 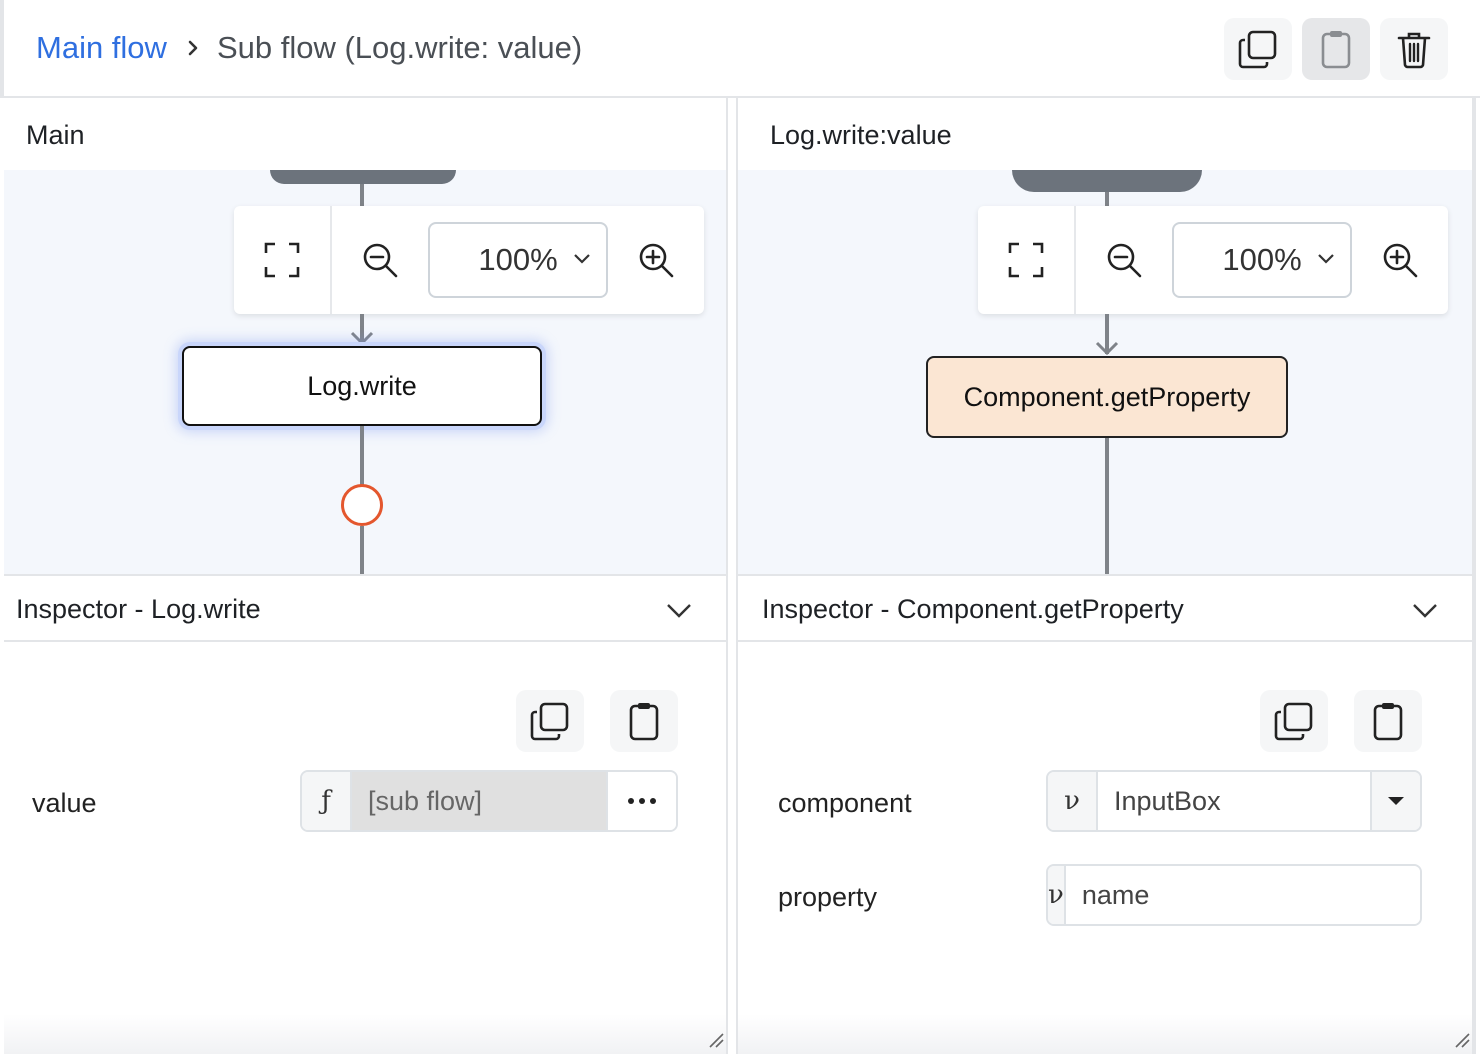 I want to click on inspector-title: Inspector - Component.getProperty, so click(x=973, y=609).